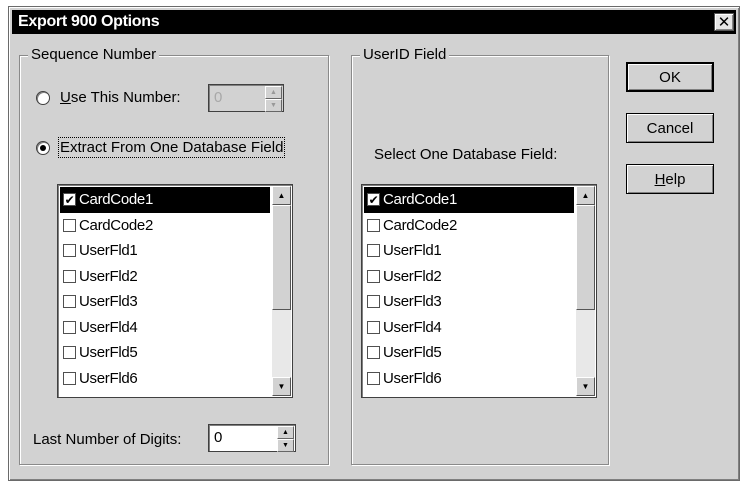 The width and height of the screenshot is (745, 485). What do you see at coordinates (246, 98) in the screenshot?
I see `use-this-number-stepper: 0 ▲ ▼` at bounding box center [246, 98].